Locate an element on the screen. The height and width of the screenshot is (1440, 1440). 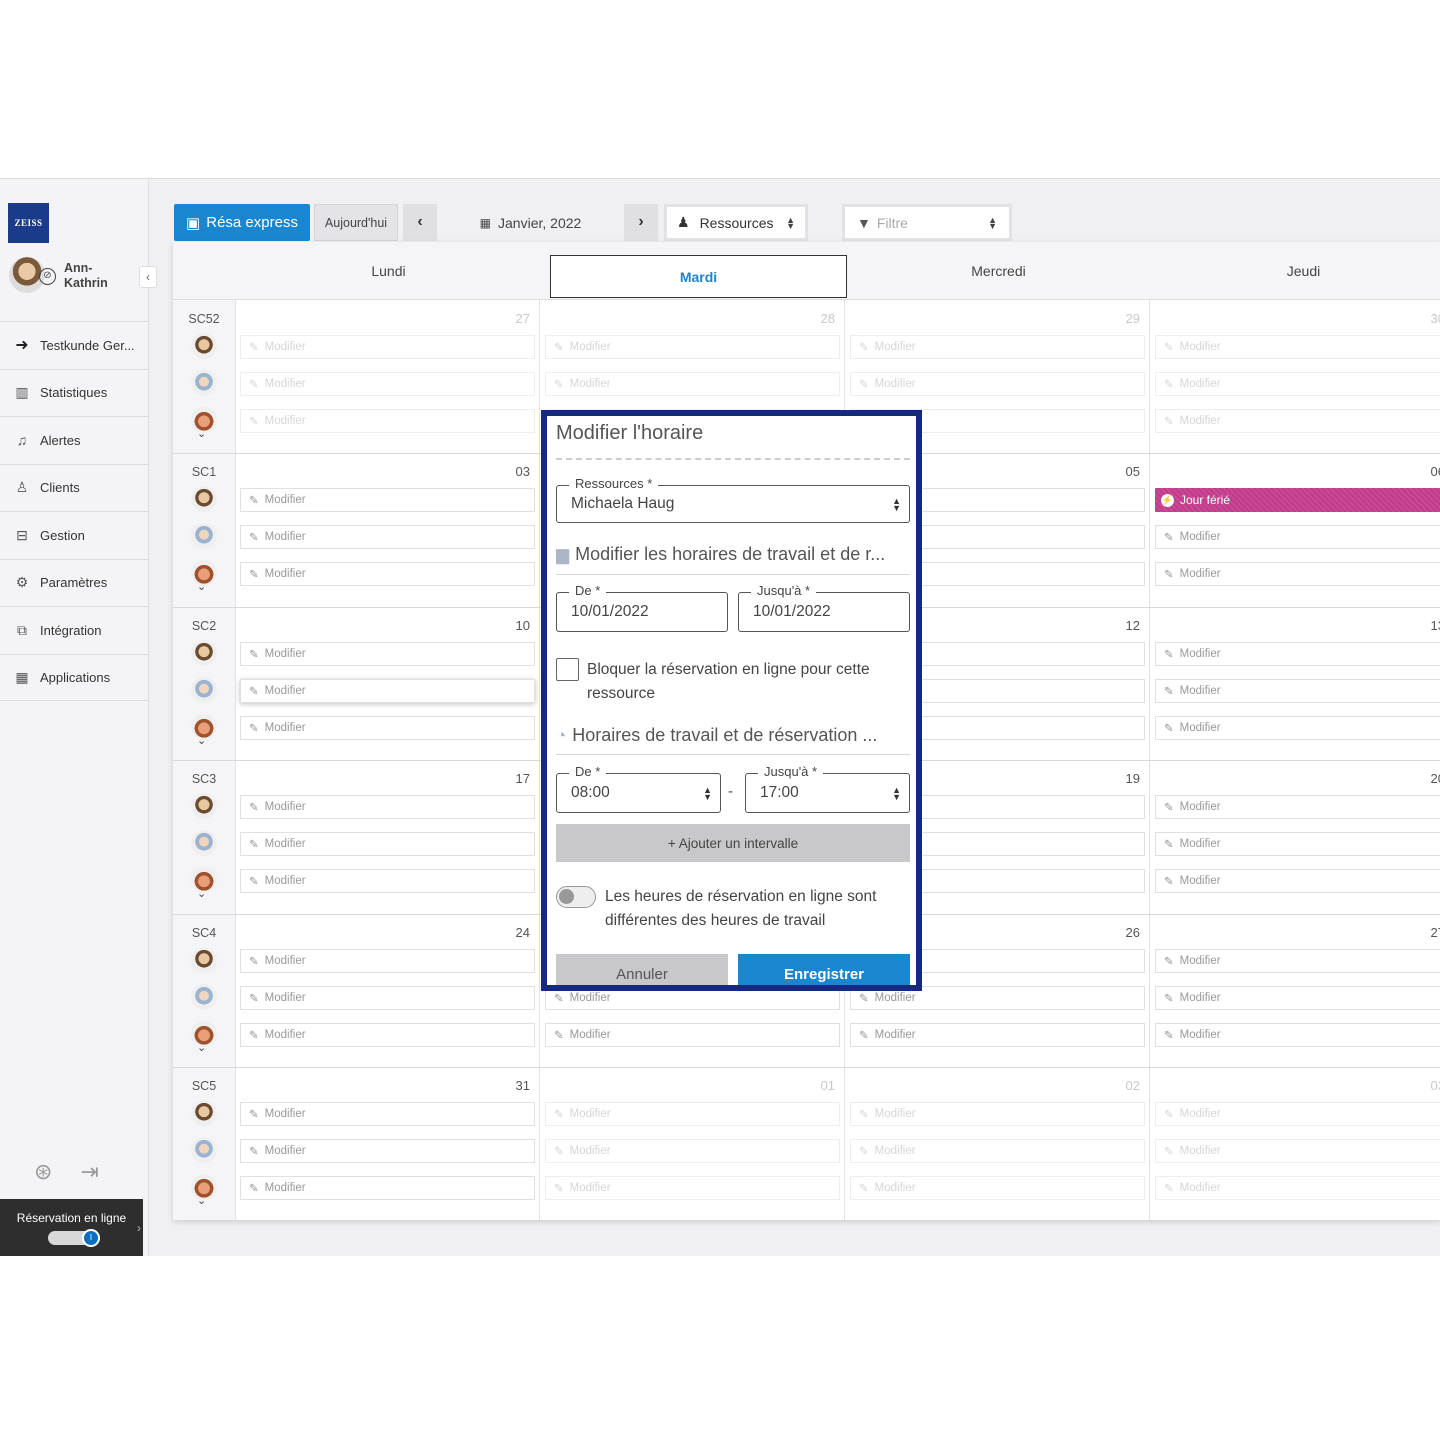
sidebar-item-clients: ♙ Clients is located at coordinates (74, 487).